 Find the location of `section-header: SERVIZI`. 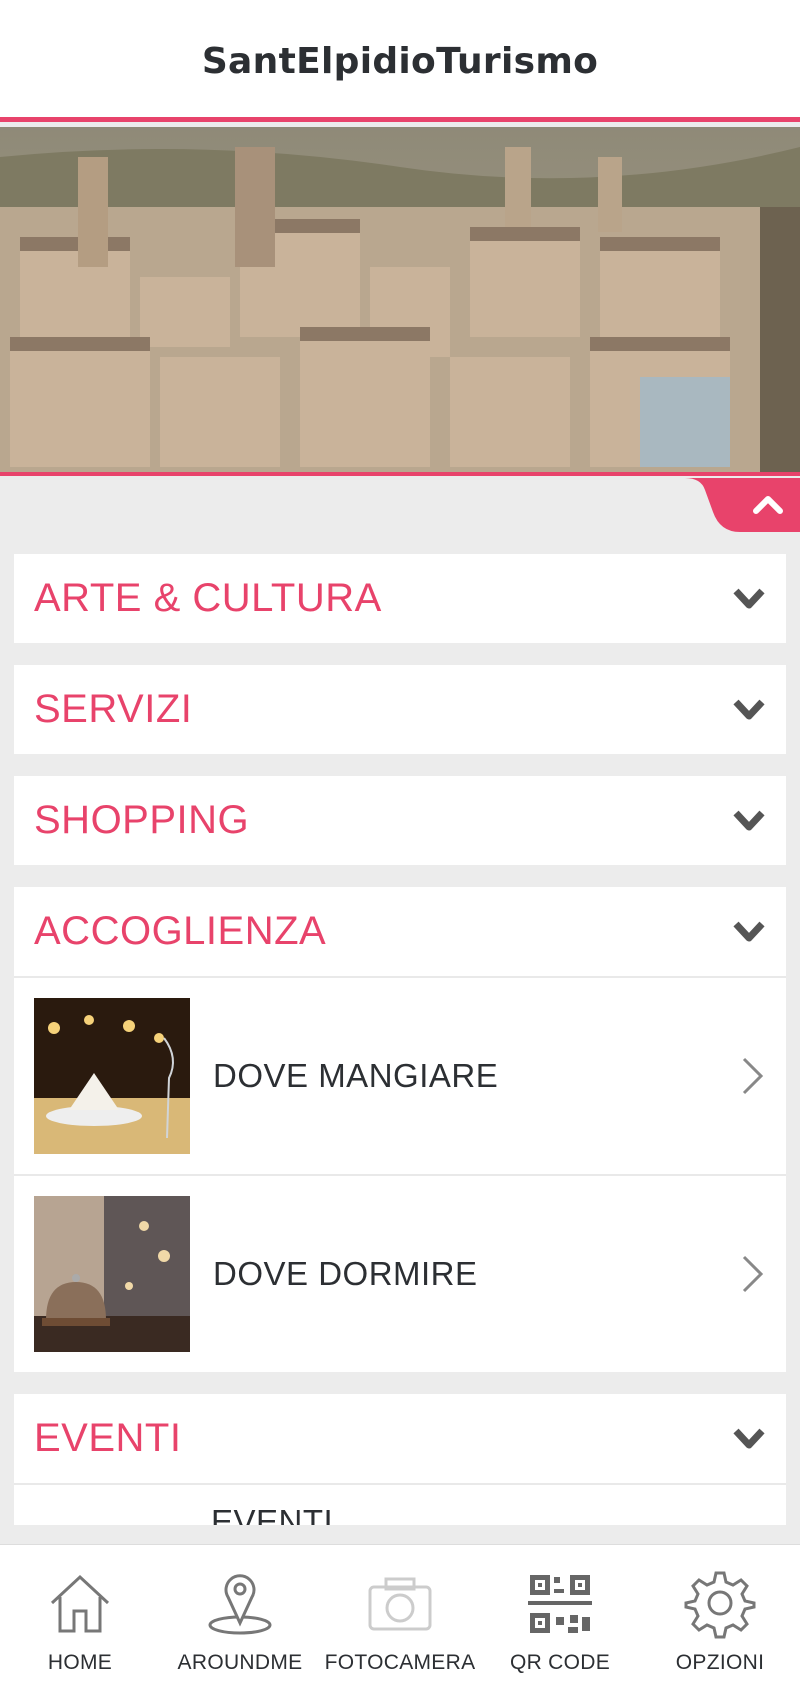

section-header: SERVIZI is located at coordinates (400, 709).